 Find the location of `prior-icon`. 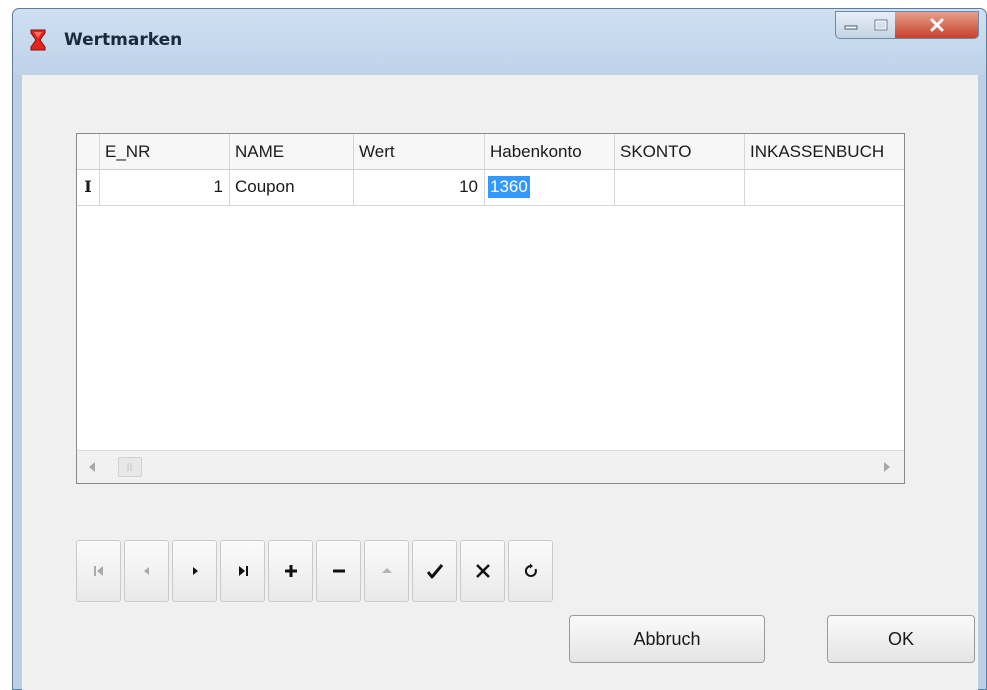

prior-icon is located at coordinates (146, 571).